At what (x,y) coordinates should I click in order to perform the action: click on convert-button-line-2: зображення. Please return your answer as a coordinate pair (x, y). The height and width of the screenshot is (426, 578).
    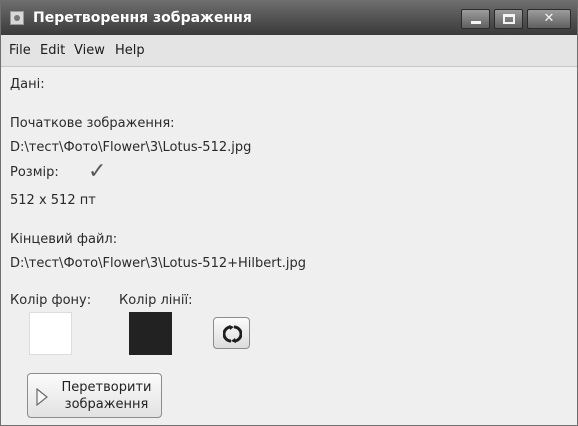
    Looking at the image, I should click on (106, 404).